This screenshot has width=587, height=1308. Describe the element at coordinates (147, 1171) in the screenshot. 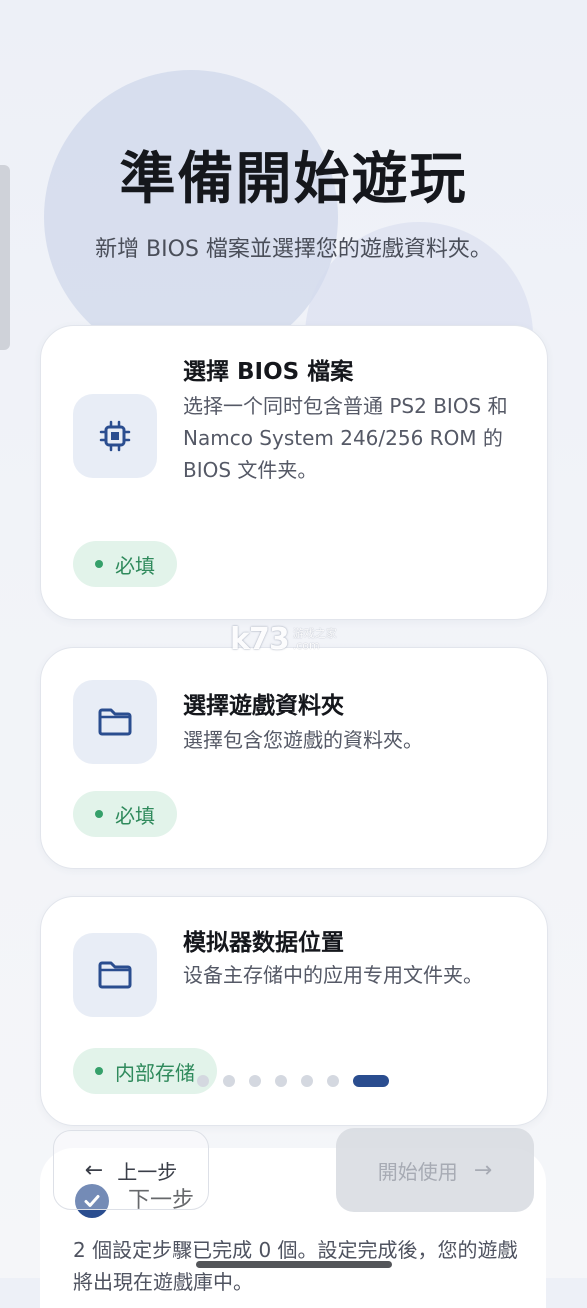

I see `previous-button-label: 上一步` at that location.